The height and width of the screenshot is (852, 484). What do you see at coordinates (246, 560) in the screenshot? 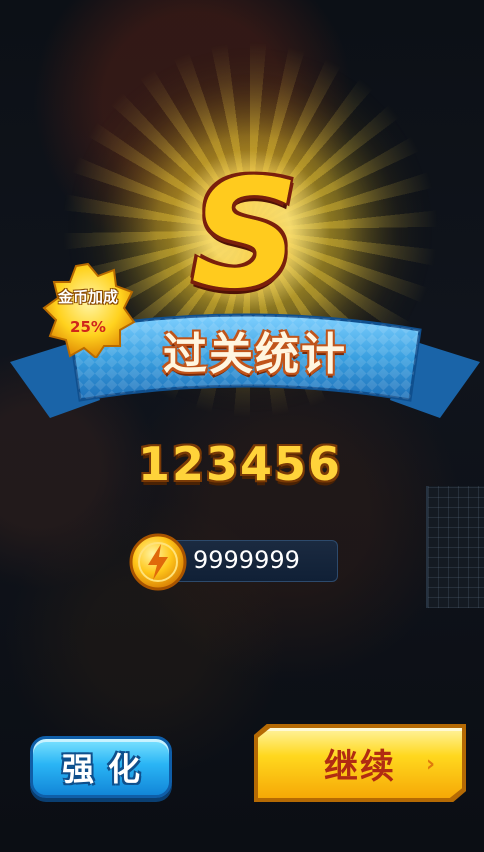
I see `coin-value: 9999999` at bounding box center [246, 560].